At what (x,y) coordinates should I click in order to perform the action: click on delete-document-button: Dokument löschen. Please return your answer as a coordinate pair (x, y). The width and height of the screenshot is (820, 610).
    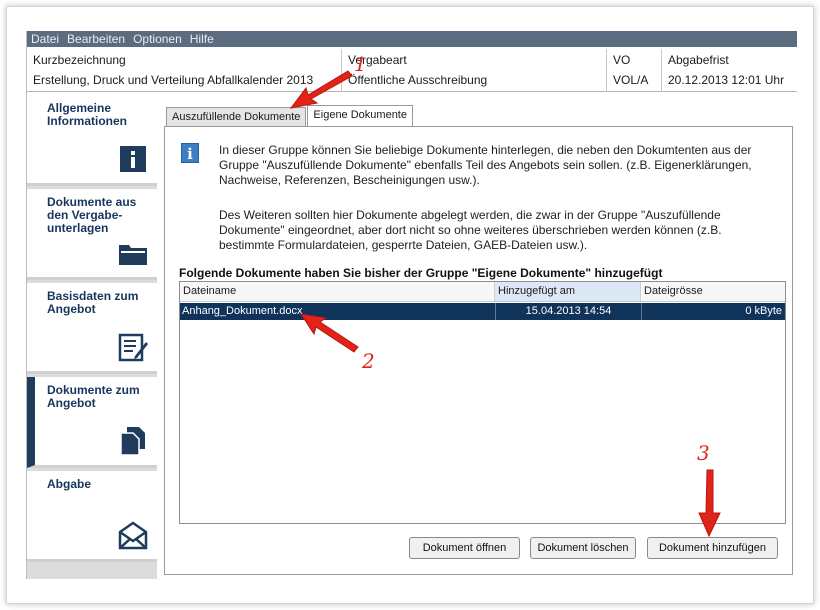
    Looking at the image, I should click on (583, 548).